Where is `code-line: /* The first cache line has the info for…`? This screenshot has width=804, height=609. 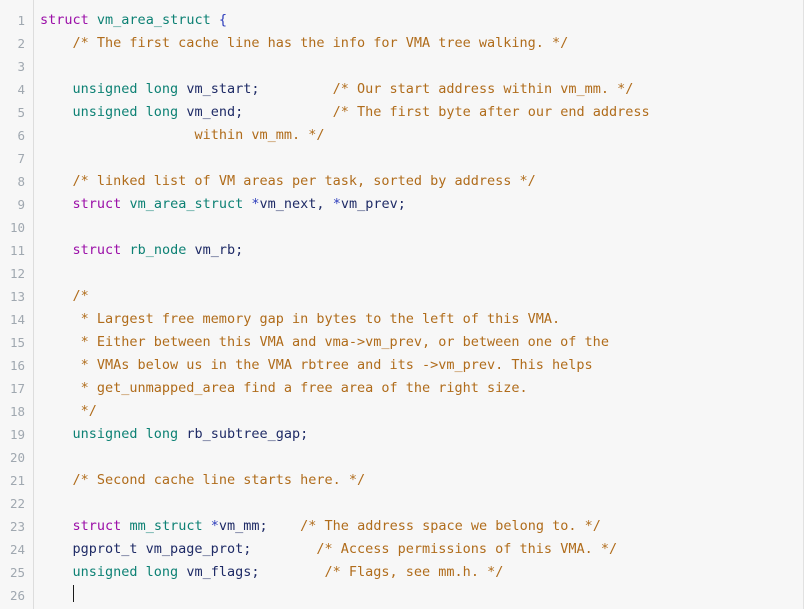 code-line: /* The first cache line has the info for… is located at coordinates (421, 43).